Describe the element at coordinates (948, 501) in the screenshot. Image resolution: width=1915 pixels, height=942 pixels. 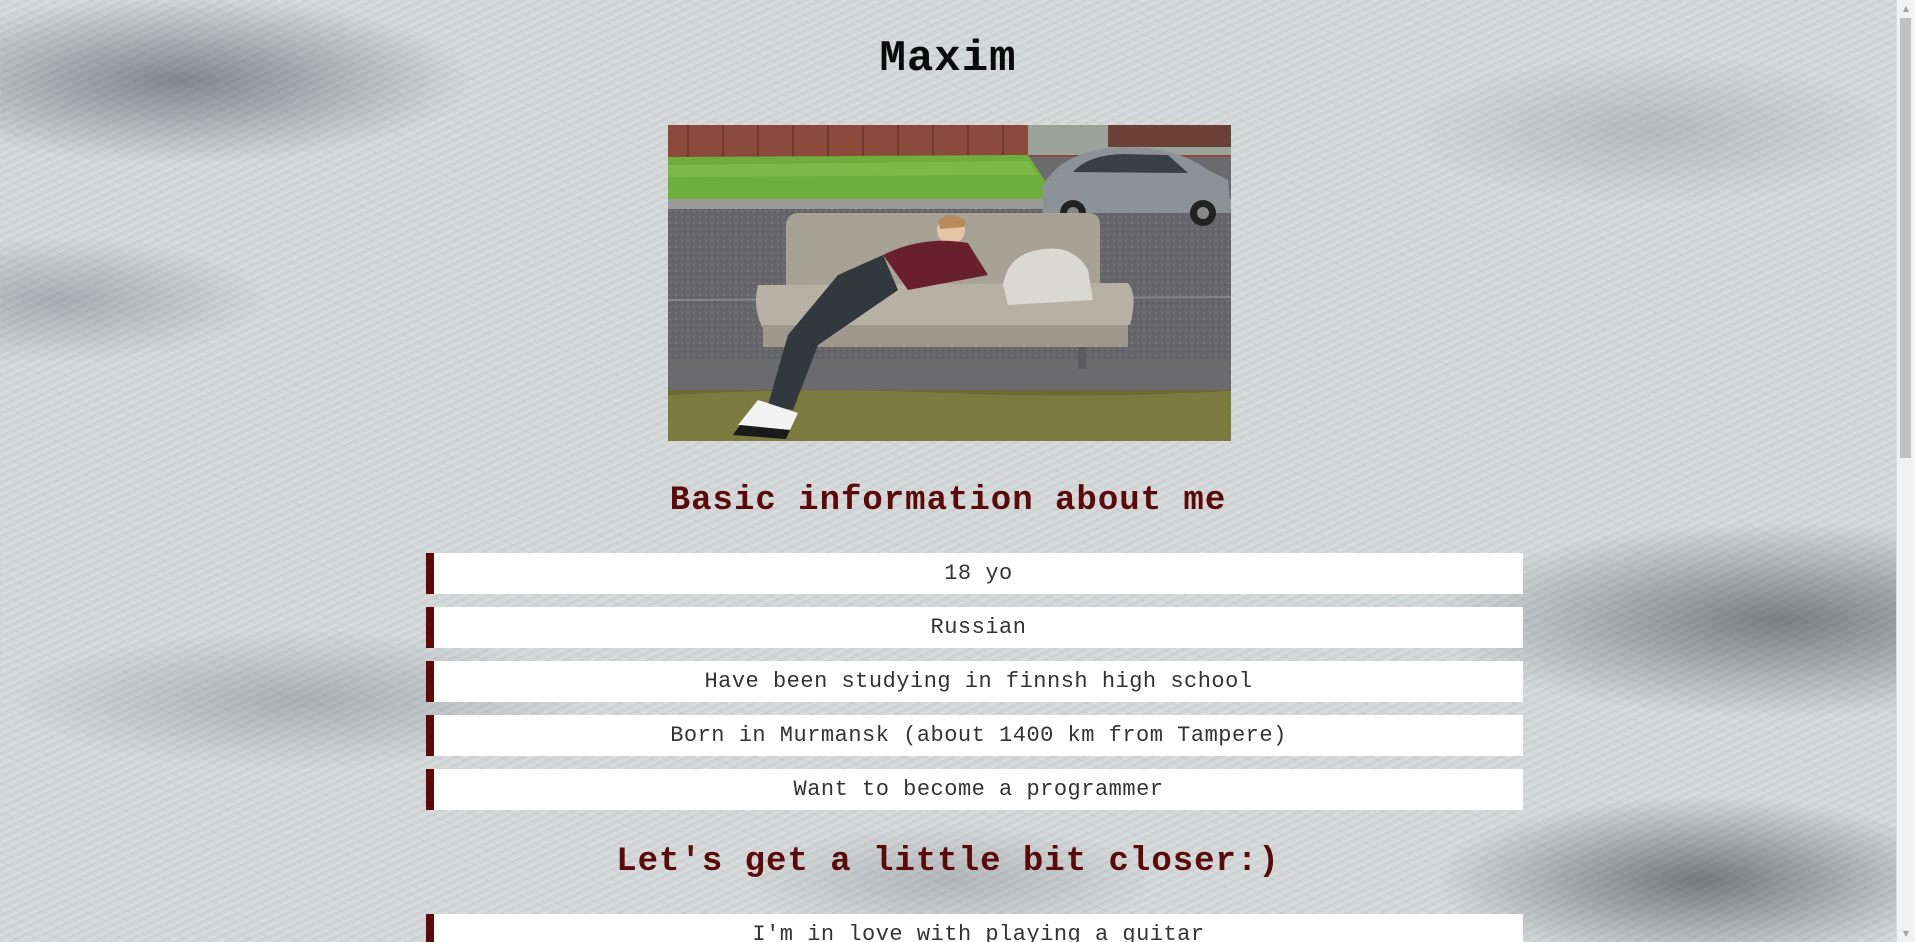
I see `basic-info-heading: Basic information about me` at that location.